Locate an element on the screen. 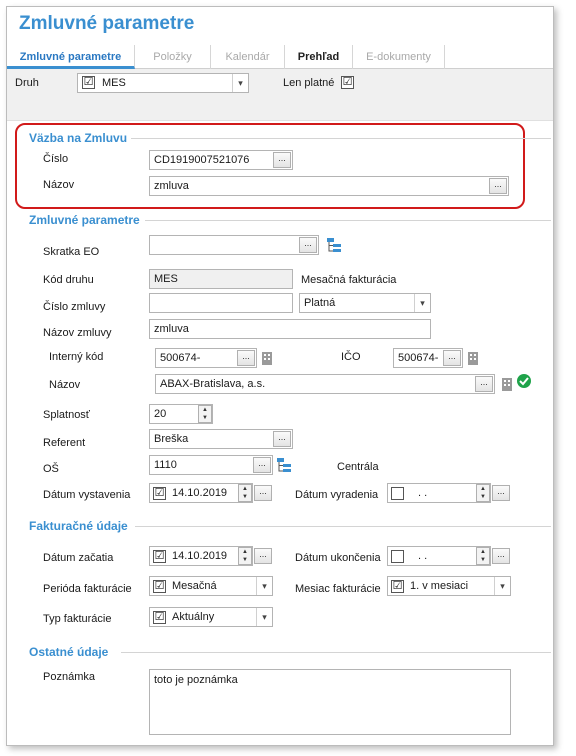  tab-kalendar: Kalendár is located at coordinates (248, 57).